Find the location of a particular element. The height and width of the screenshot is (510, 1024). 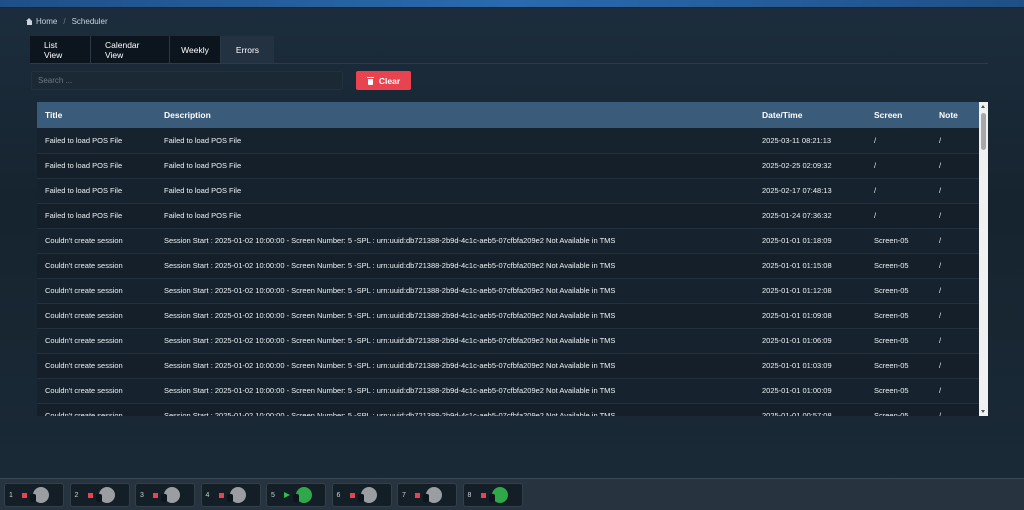

screen-tile: 2 is located at coordinates (99, 495).